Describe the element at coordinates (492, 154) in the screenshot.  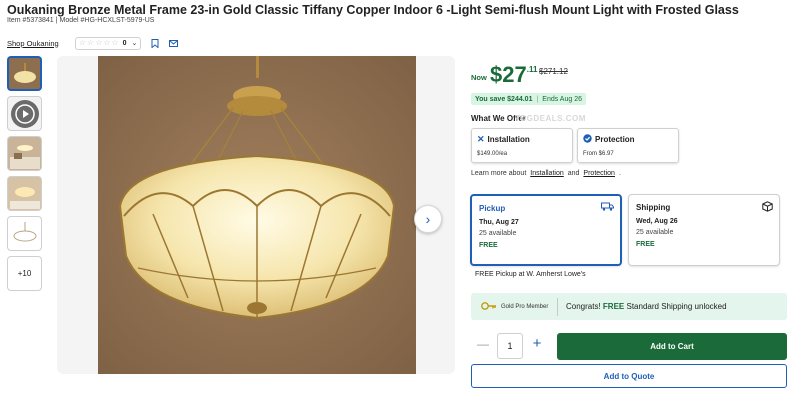
I see `installation-price: $149.00/ea` at that location.